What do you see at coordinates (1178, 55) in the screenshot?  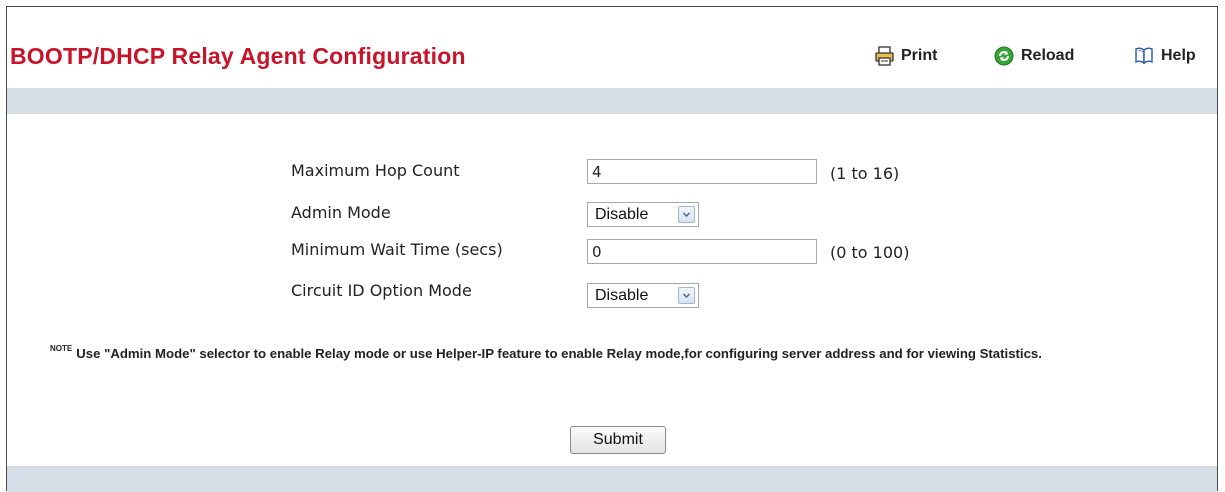 I see `help-label: Help` at bounding box center [1178, 55].